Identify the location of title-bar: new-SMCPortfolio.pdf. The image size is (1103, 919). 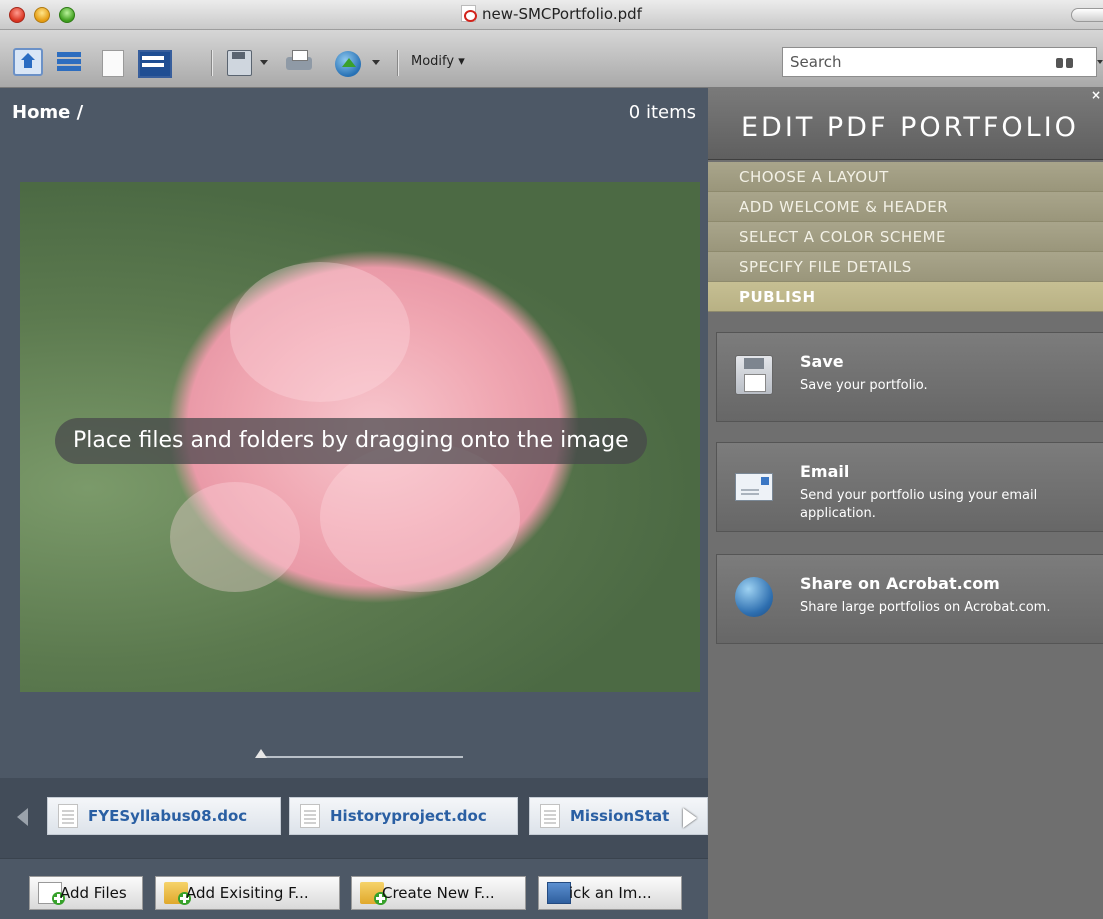
(551, 15).